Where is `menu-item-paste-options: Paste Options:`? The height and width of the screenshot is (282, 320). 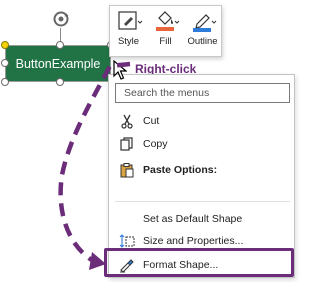
menu-item-paste-options: Paste Options: is located at coordinates (201, 170).